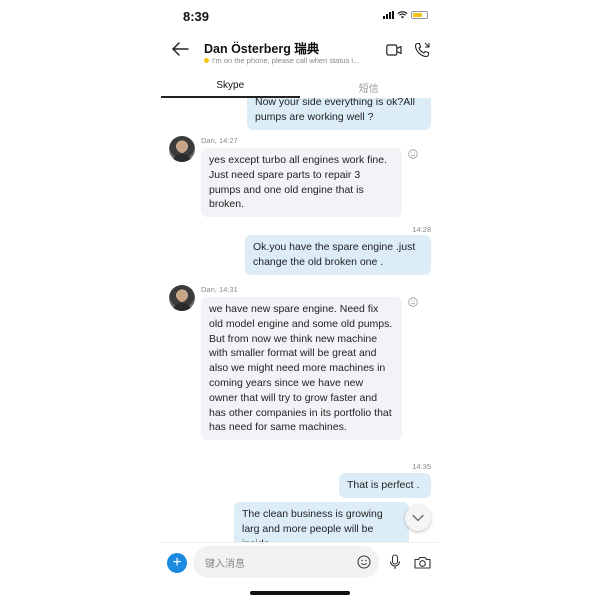 The image size is (600, 600). Describe the element at coordinates (402, 15) in the screenshot. I see `wifi-icon` at that location.